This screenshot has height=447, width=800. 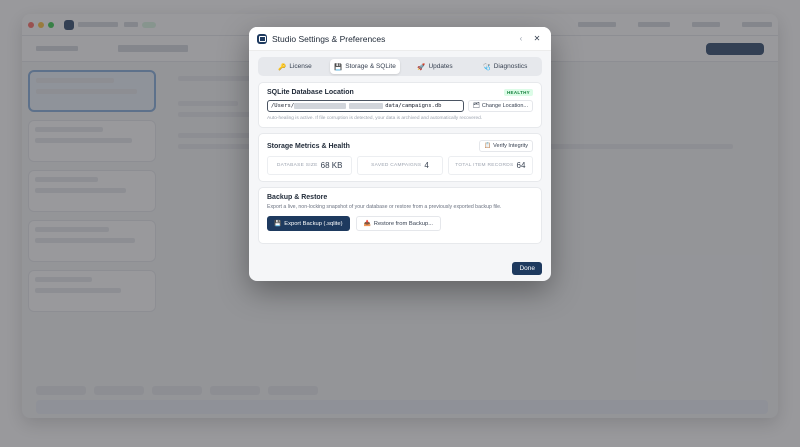 I want to click on section-title: SQLite Database Location, so click(x=310, y=92).